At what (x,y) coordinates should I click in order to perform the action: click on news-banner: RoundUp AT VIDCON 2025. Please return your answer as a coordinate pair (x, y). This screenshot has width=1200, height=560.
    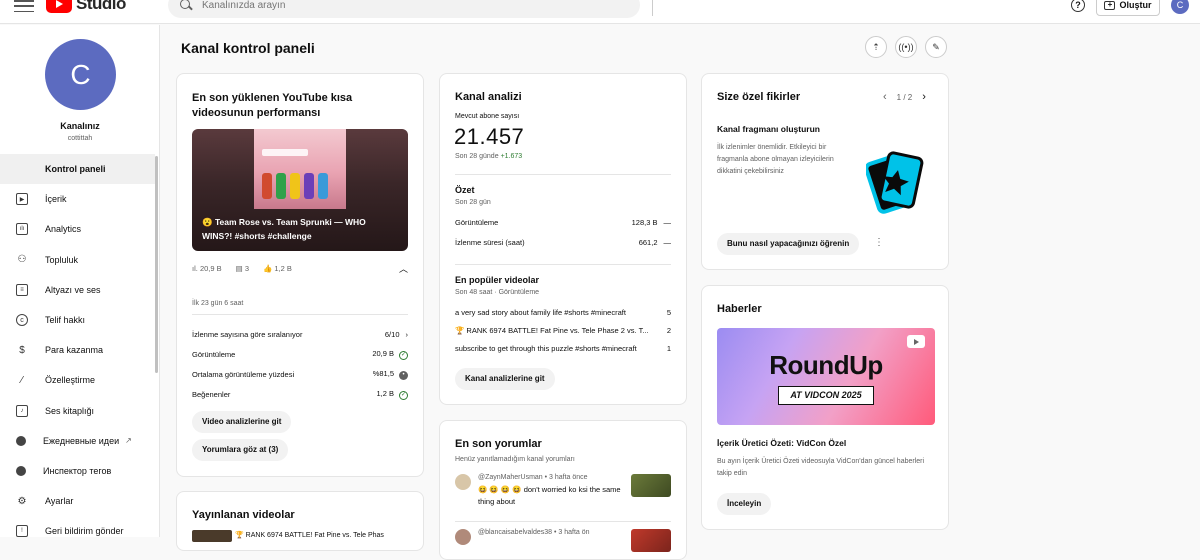
    Looking at the image, I should click on (826, 376).